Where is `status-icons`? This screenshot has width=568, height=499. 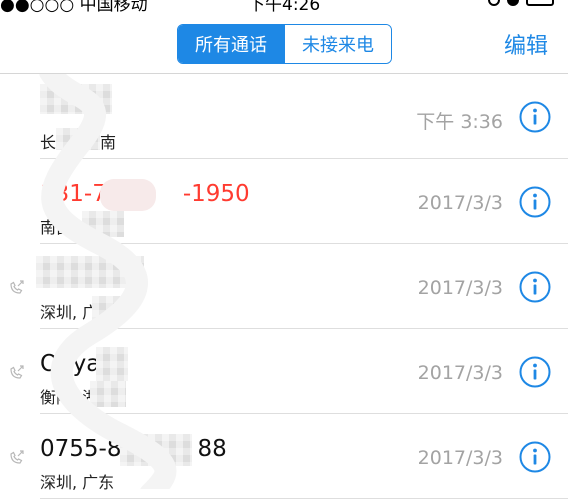
status-icons is located at coordinates (521, 3).